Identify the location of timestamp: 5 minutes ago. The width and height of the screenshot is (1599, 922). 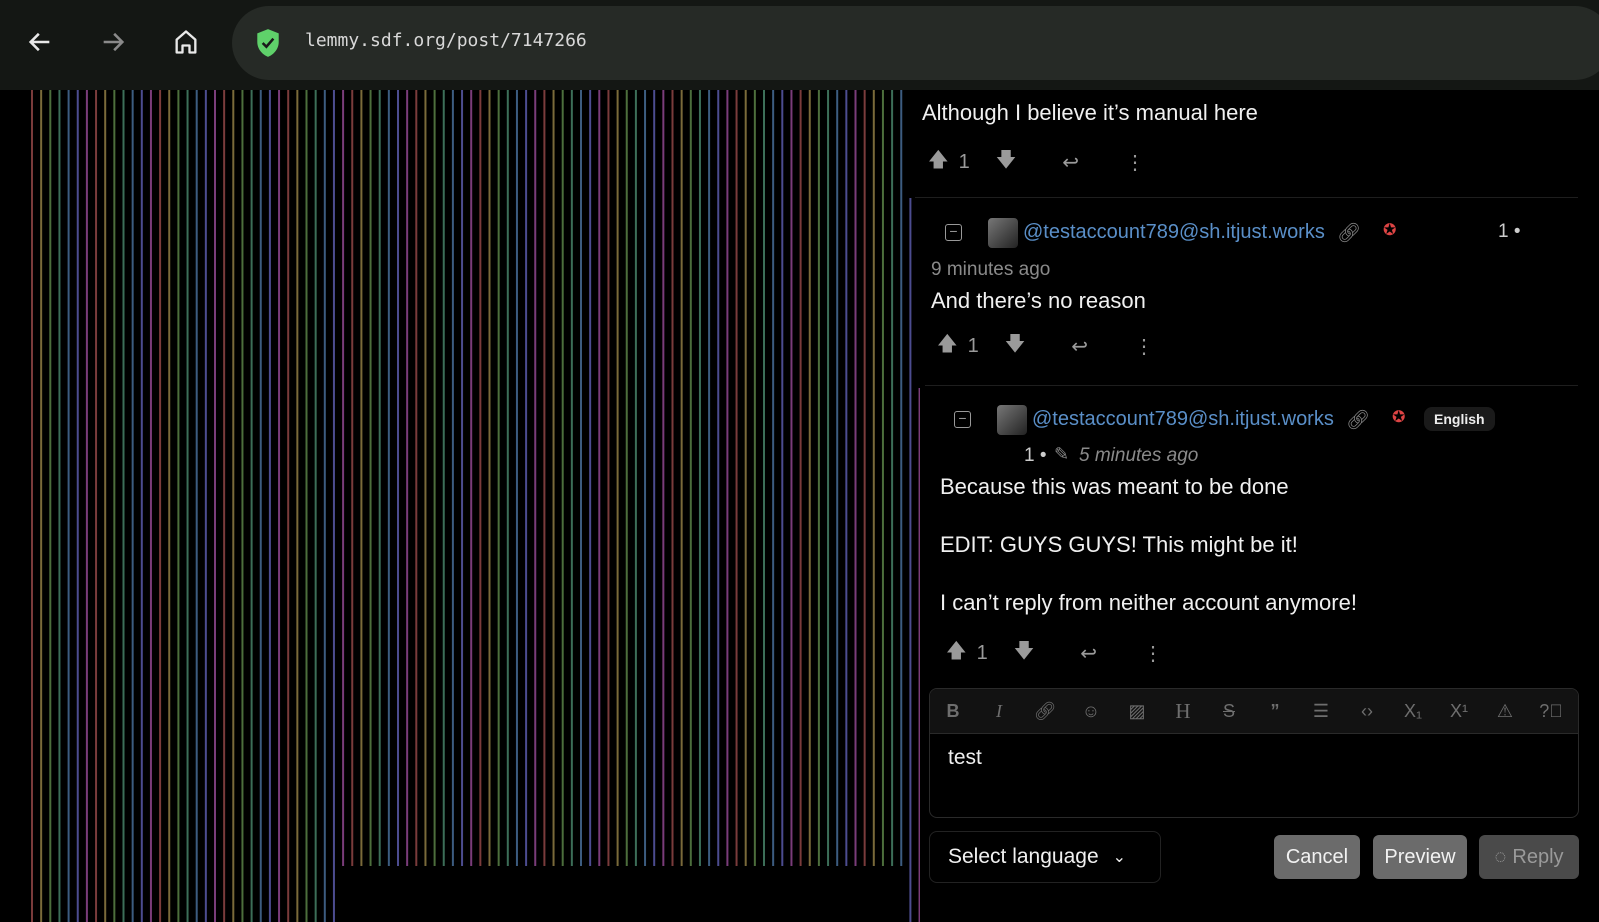
(1139, 455).